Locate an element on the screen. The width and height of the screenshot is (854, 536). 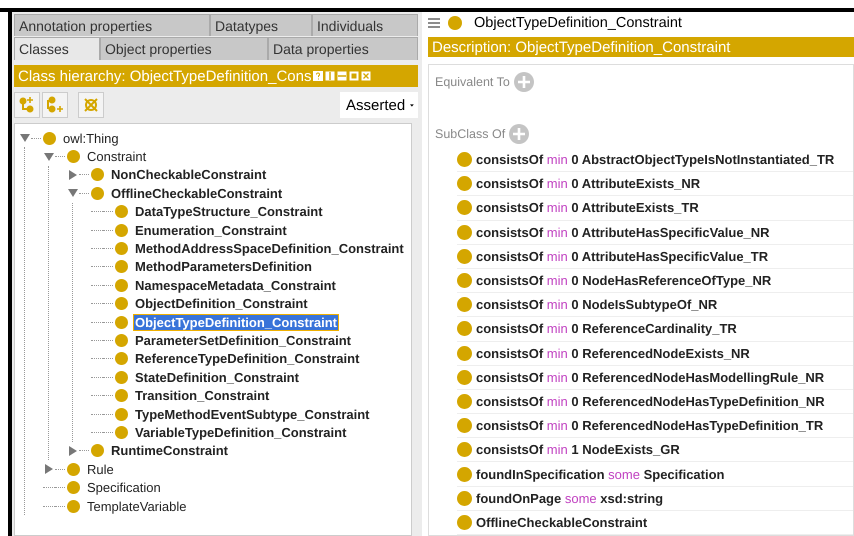
add-subclass-button is located at coordinates (27, 105).